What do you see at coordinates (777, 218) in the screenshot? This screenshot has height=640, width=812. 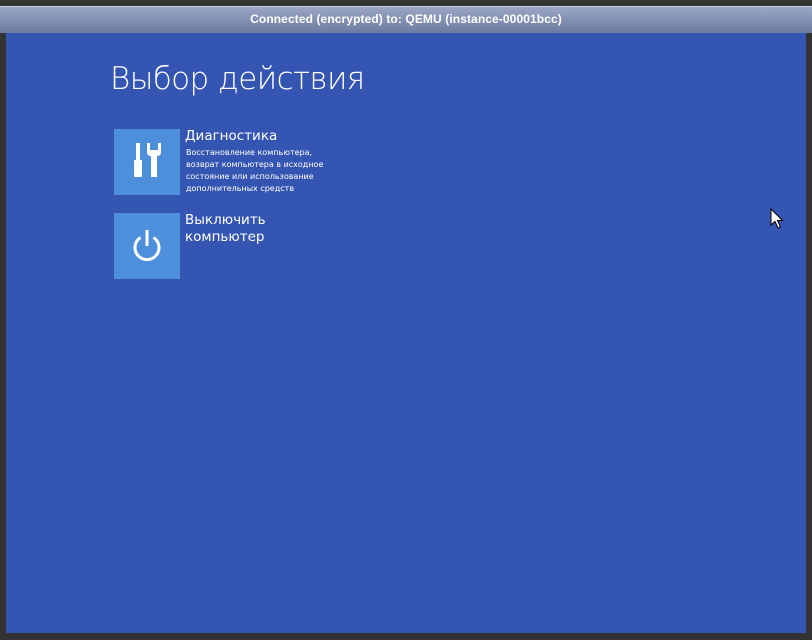 I see `mouse-pointer-icon` at bounding box center [777, 218].